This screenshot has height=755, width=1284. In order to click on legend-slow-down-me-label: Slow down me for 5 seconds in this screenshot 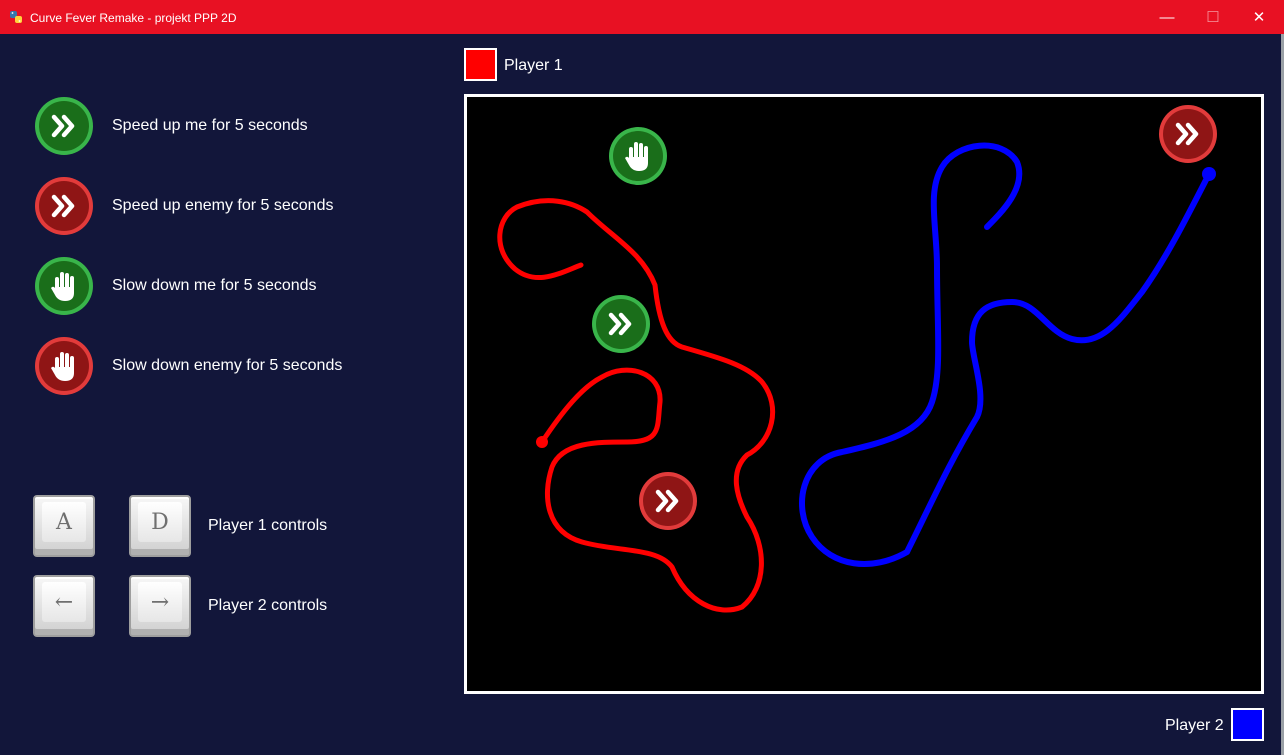, I will do `click(214, 285)`.